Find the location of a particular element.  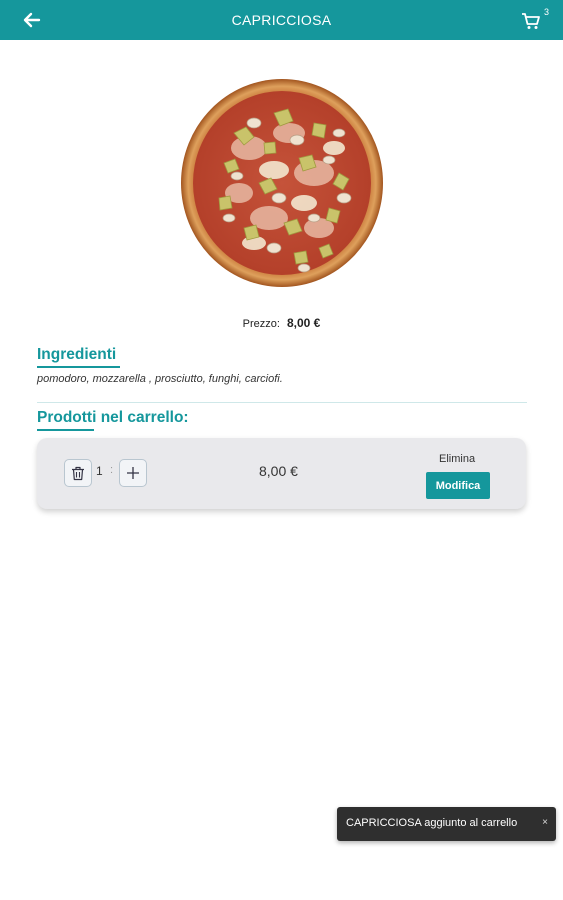

price-label: Prezzo: is located at coordinates (261, 324).